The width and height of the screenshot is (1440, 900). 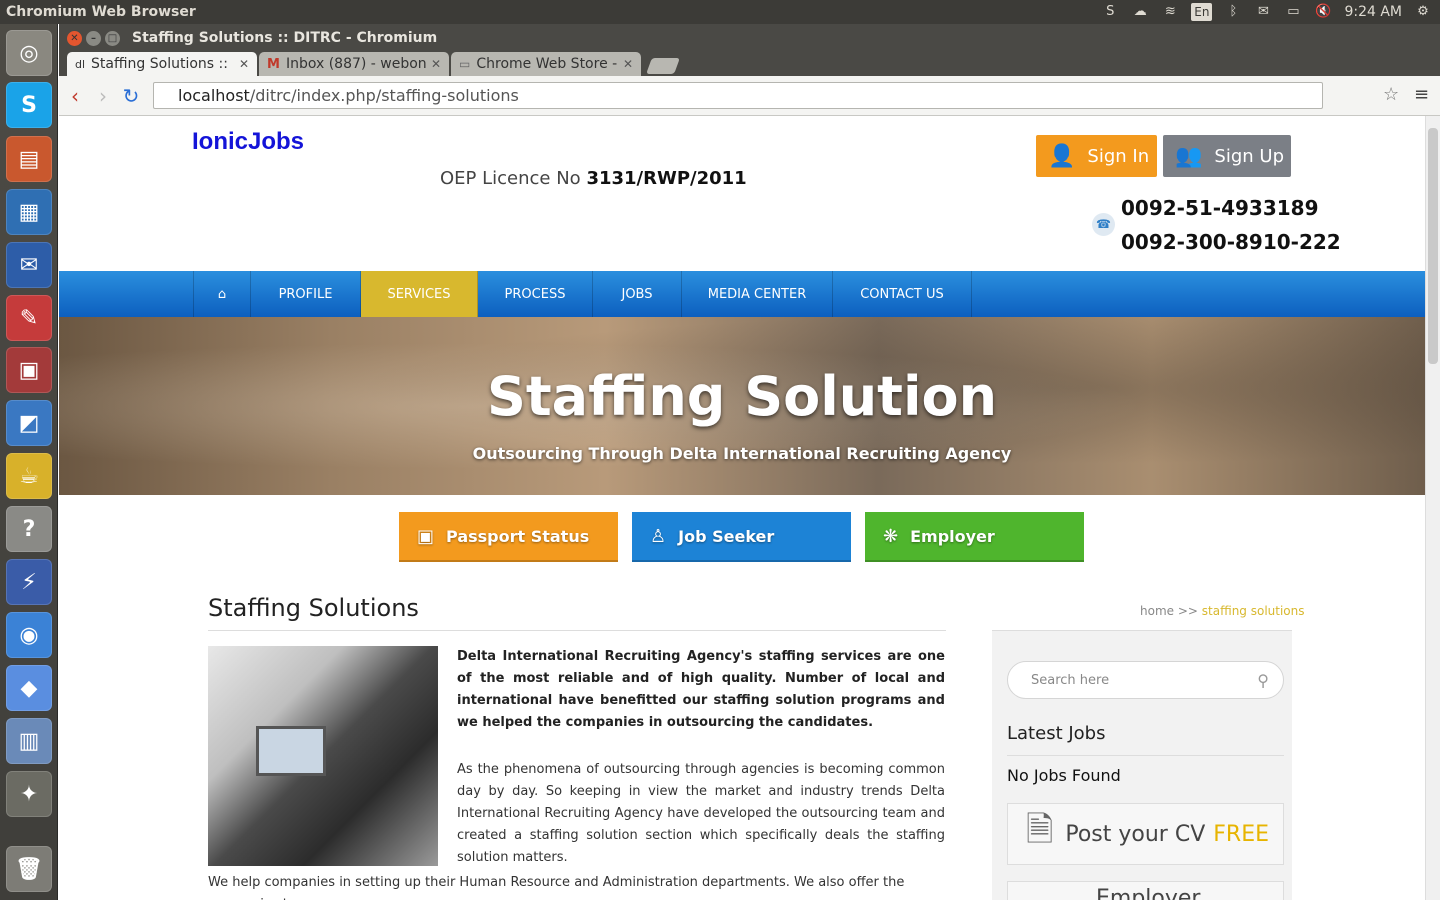 I want to click on document-icon: 🗎, so click(x=1040, y=829).